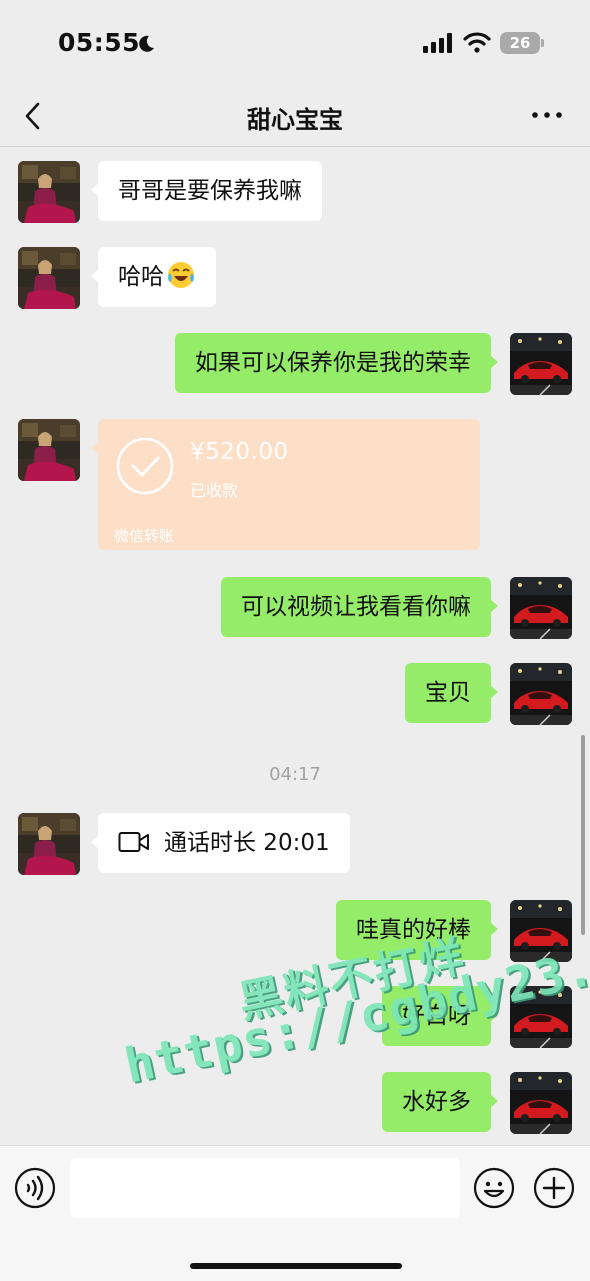 Image resolution: width=590 pixels, height=1281 pixels. What do you see at coordinates (437, 43) in the screenshot?
I see `cellular-signal-icon` at bounding box center [437, 43].